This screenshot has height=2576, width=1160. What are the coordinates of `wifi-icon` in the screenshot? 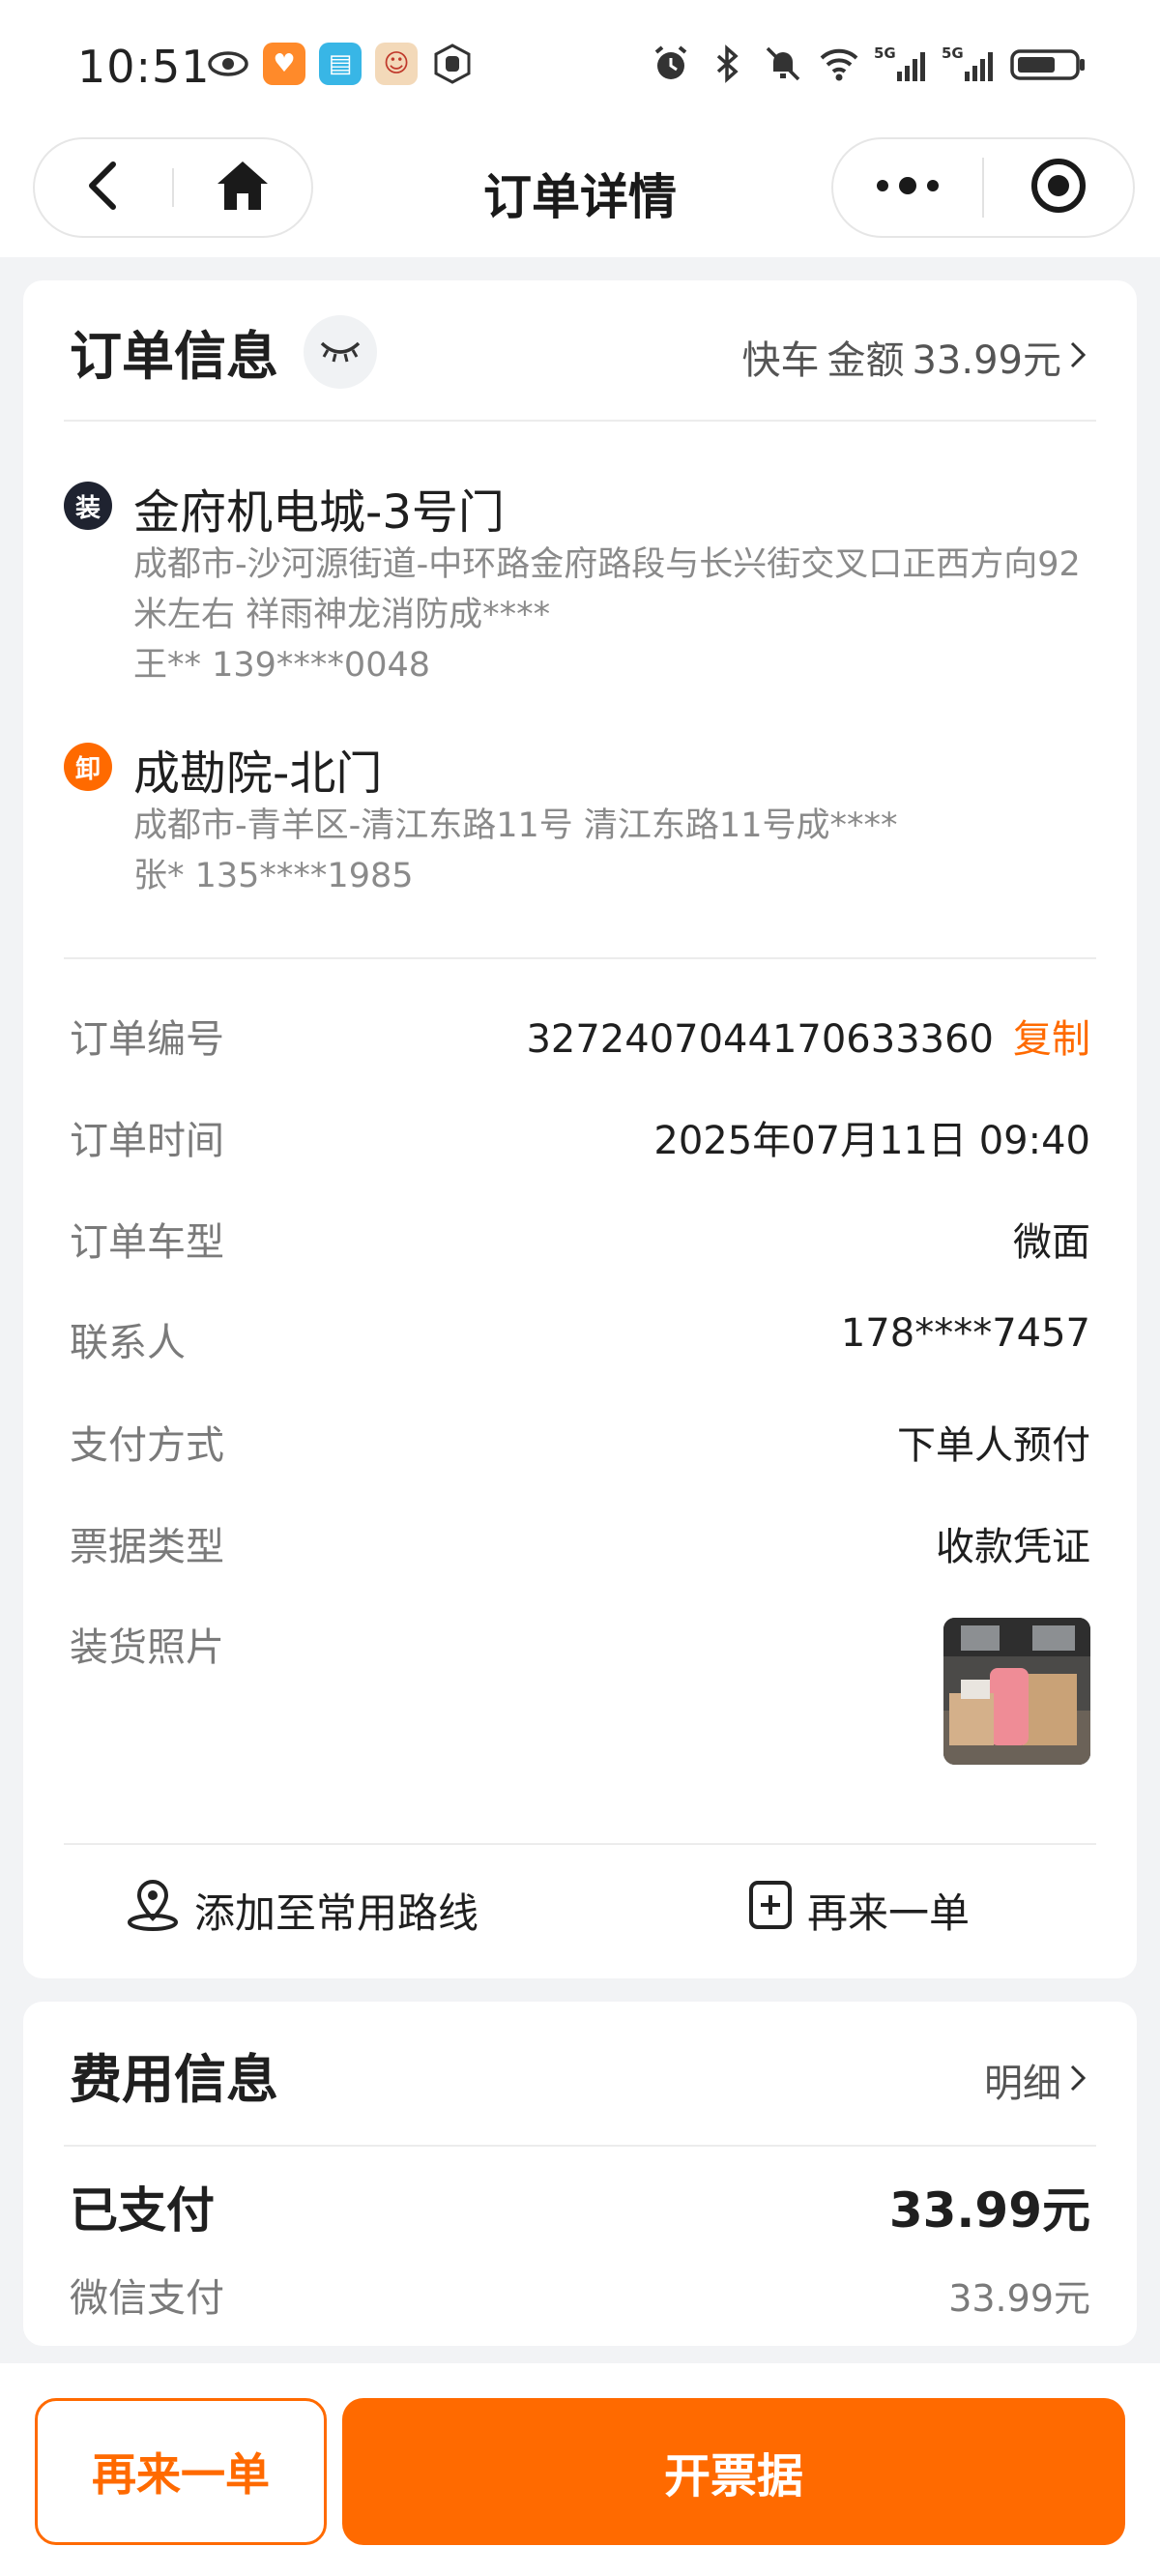 It's located at (839, 64).